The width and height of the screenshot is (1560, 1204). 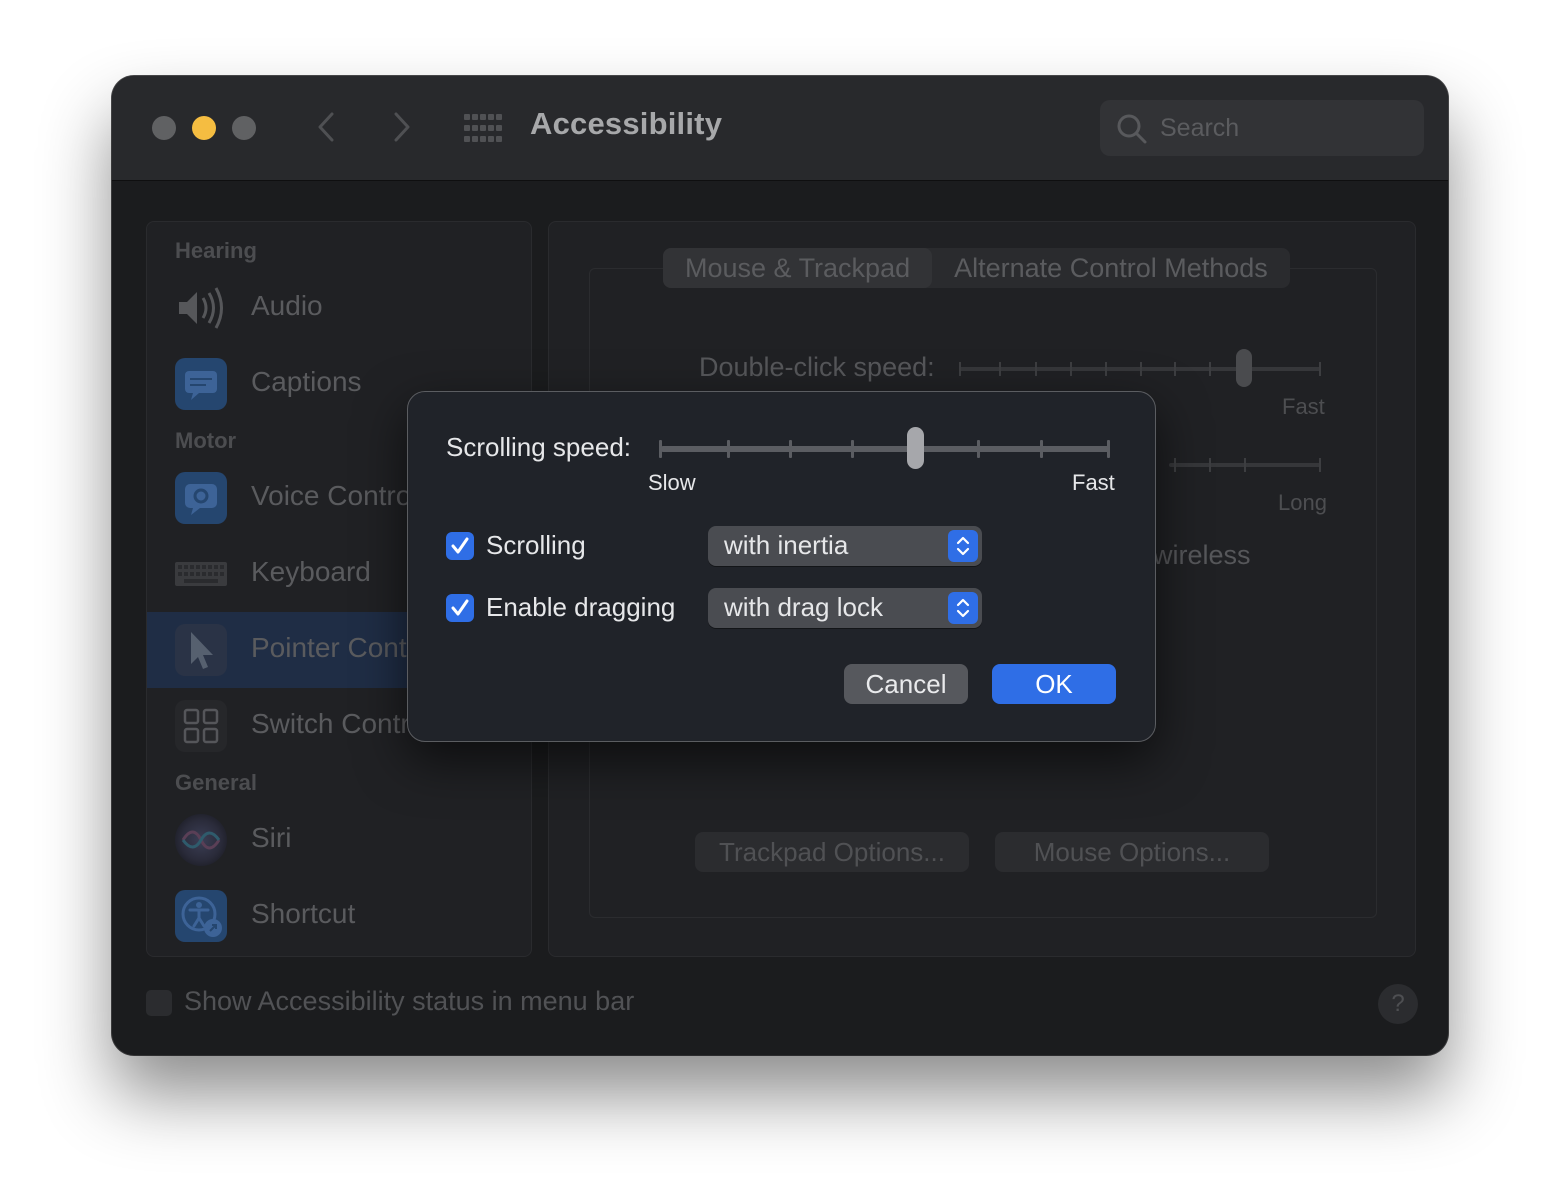 I want to click on voice-control-icon, so click(x=201, y=498).